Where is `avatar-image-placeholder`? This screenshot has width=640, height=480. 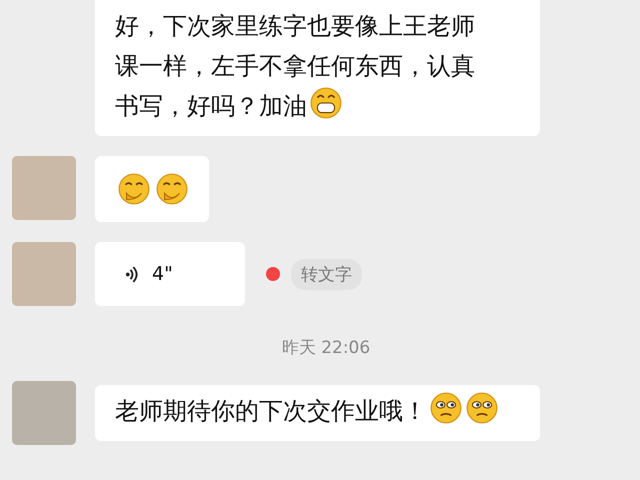
avatar-image-placeholder is located at coordinates (44, 413).